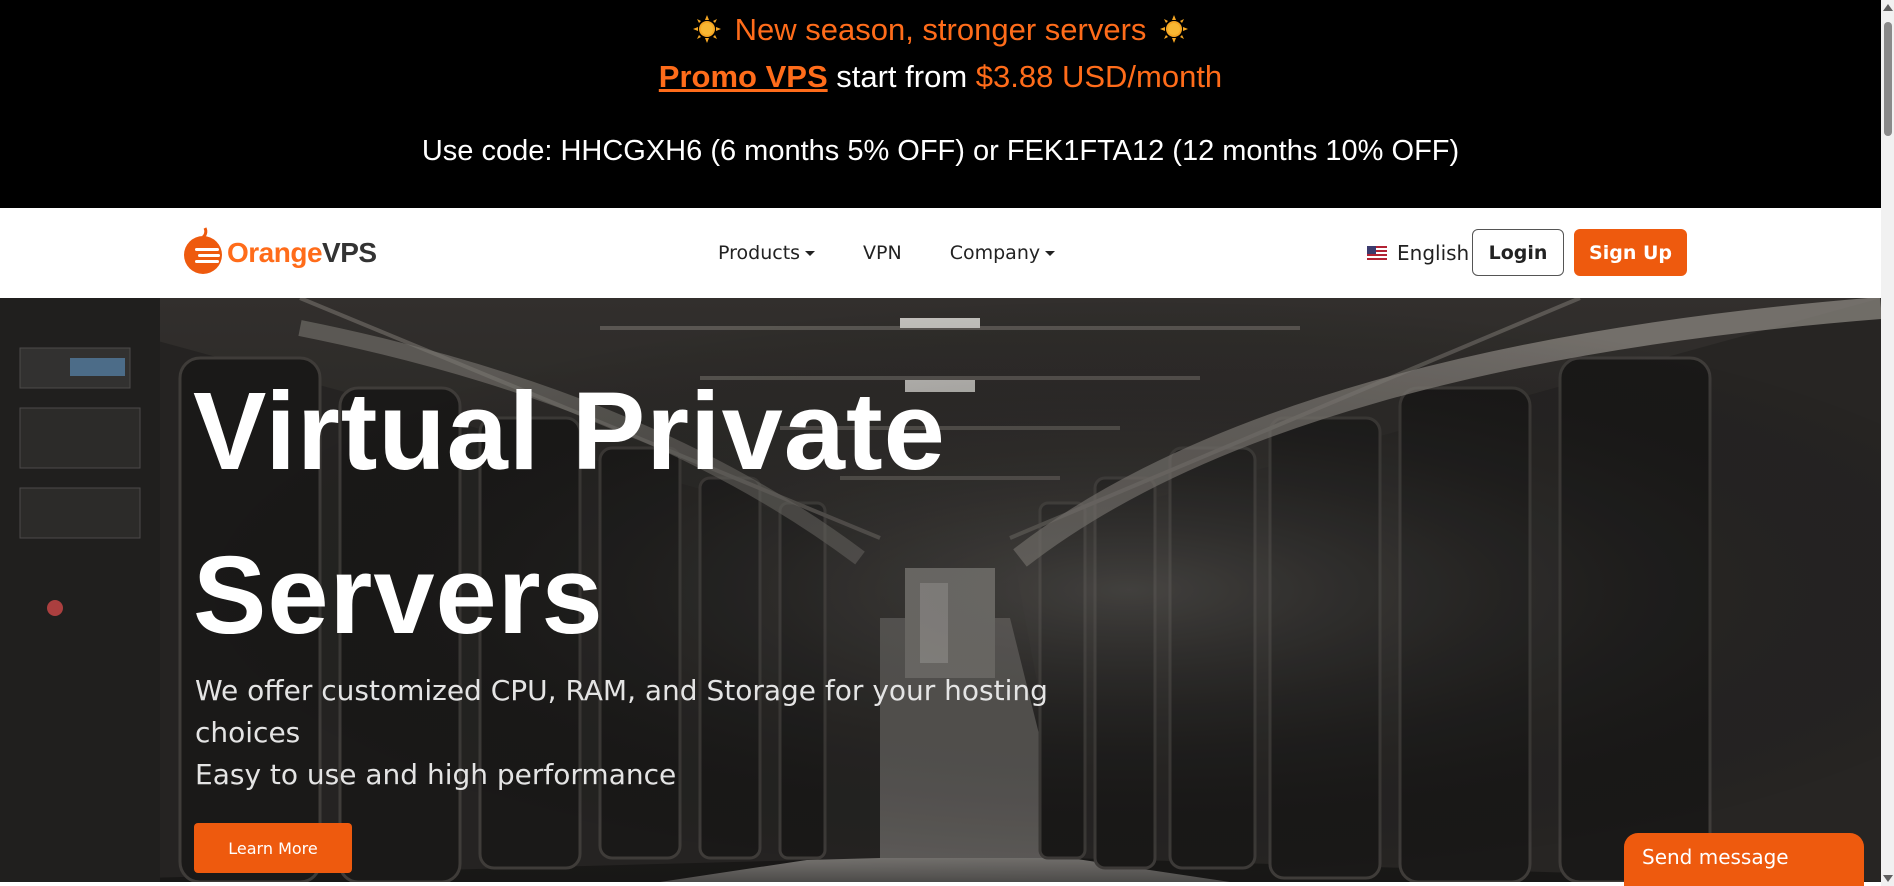 The width and height of the screenshot is (1894, 886). I want to click on promo-headline: New season, stronger servers, so click(940, 29).